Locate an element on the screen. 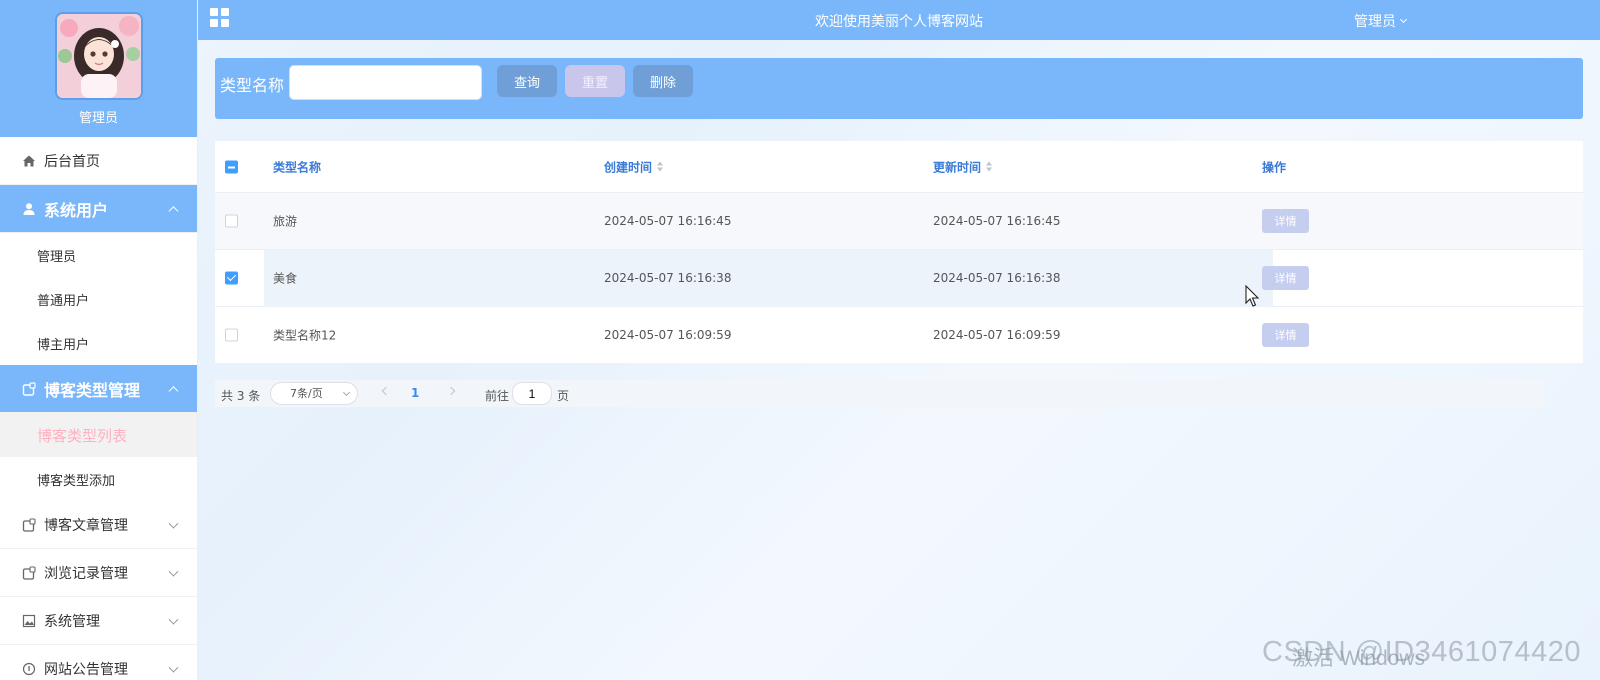  user-menu: 管理员 is located at coordinates (1381, 21).